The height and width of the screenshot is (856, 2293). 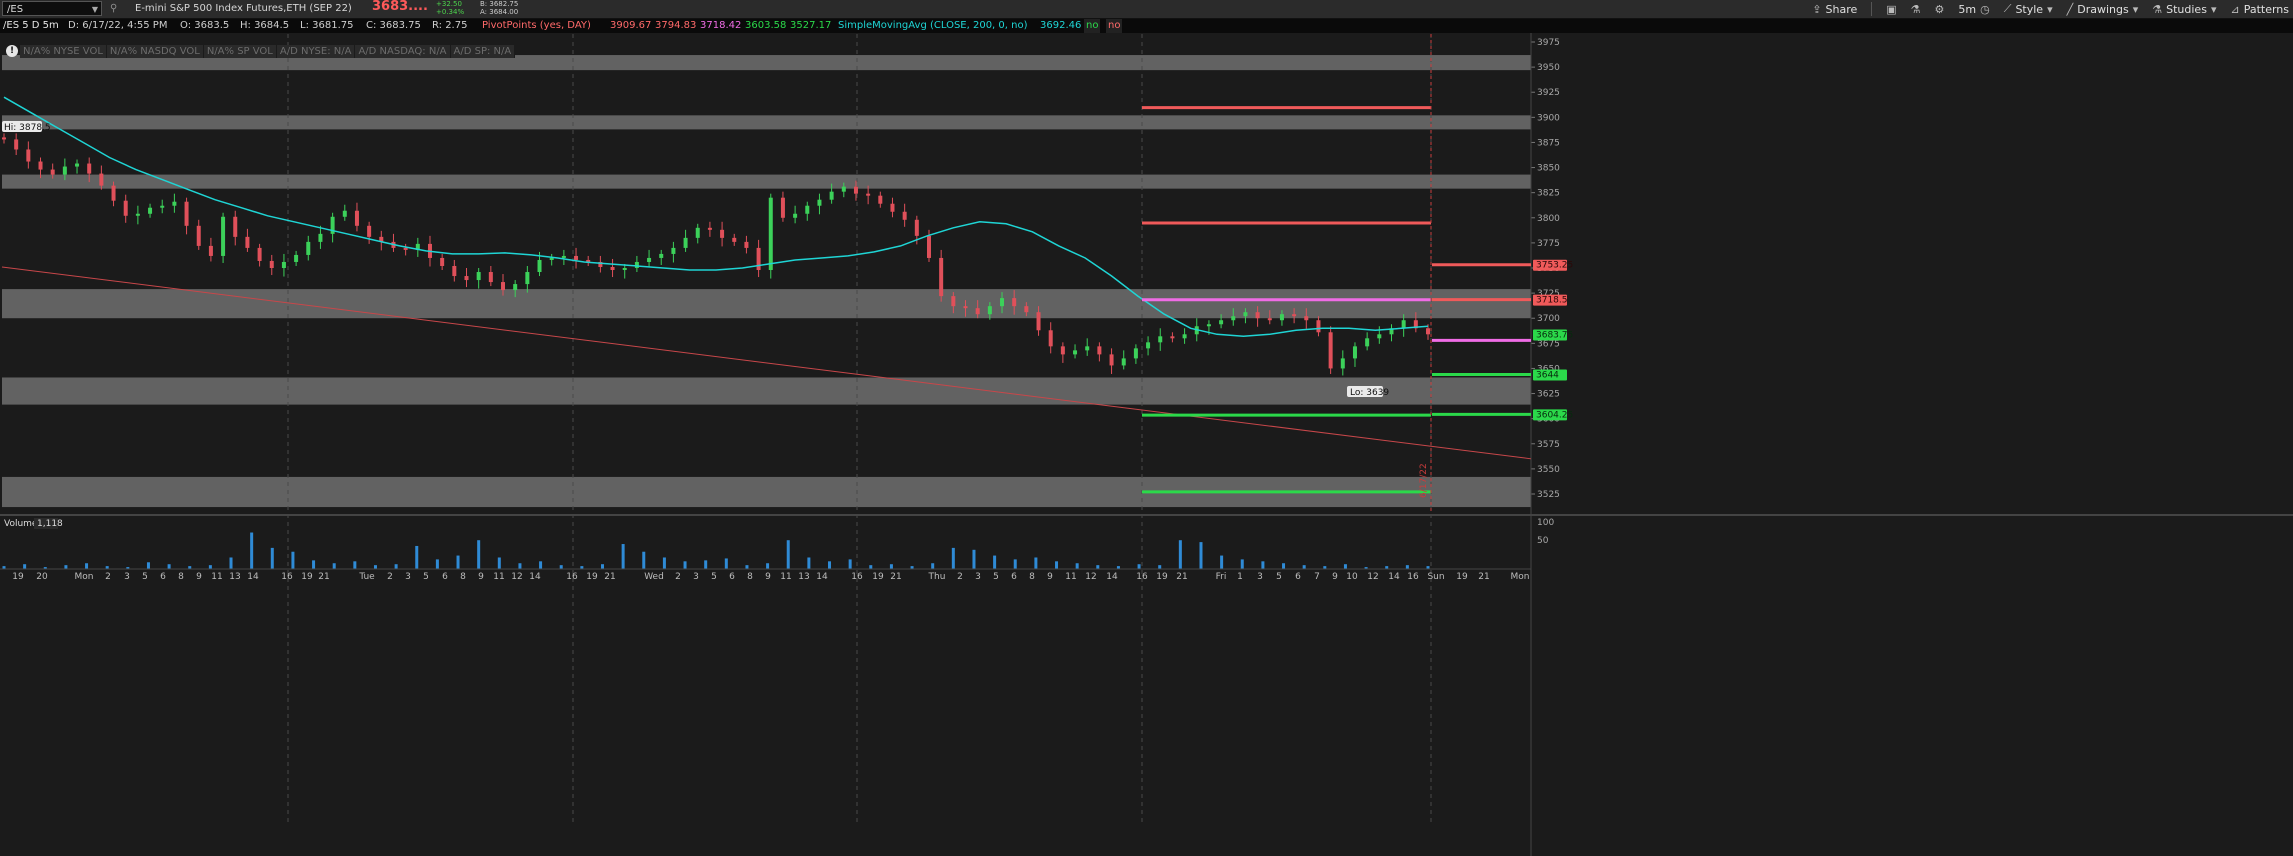 What do you see at coordinates (1548, 93) in the screenshot?
I see `y-axis-tick-label: 3925` at bounding box center [1548, 93].